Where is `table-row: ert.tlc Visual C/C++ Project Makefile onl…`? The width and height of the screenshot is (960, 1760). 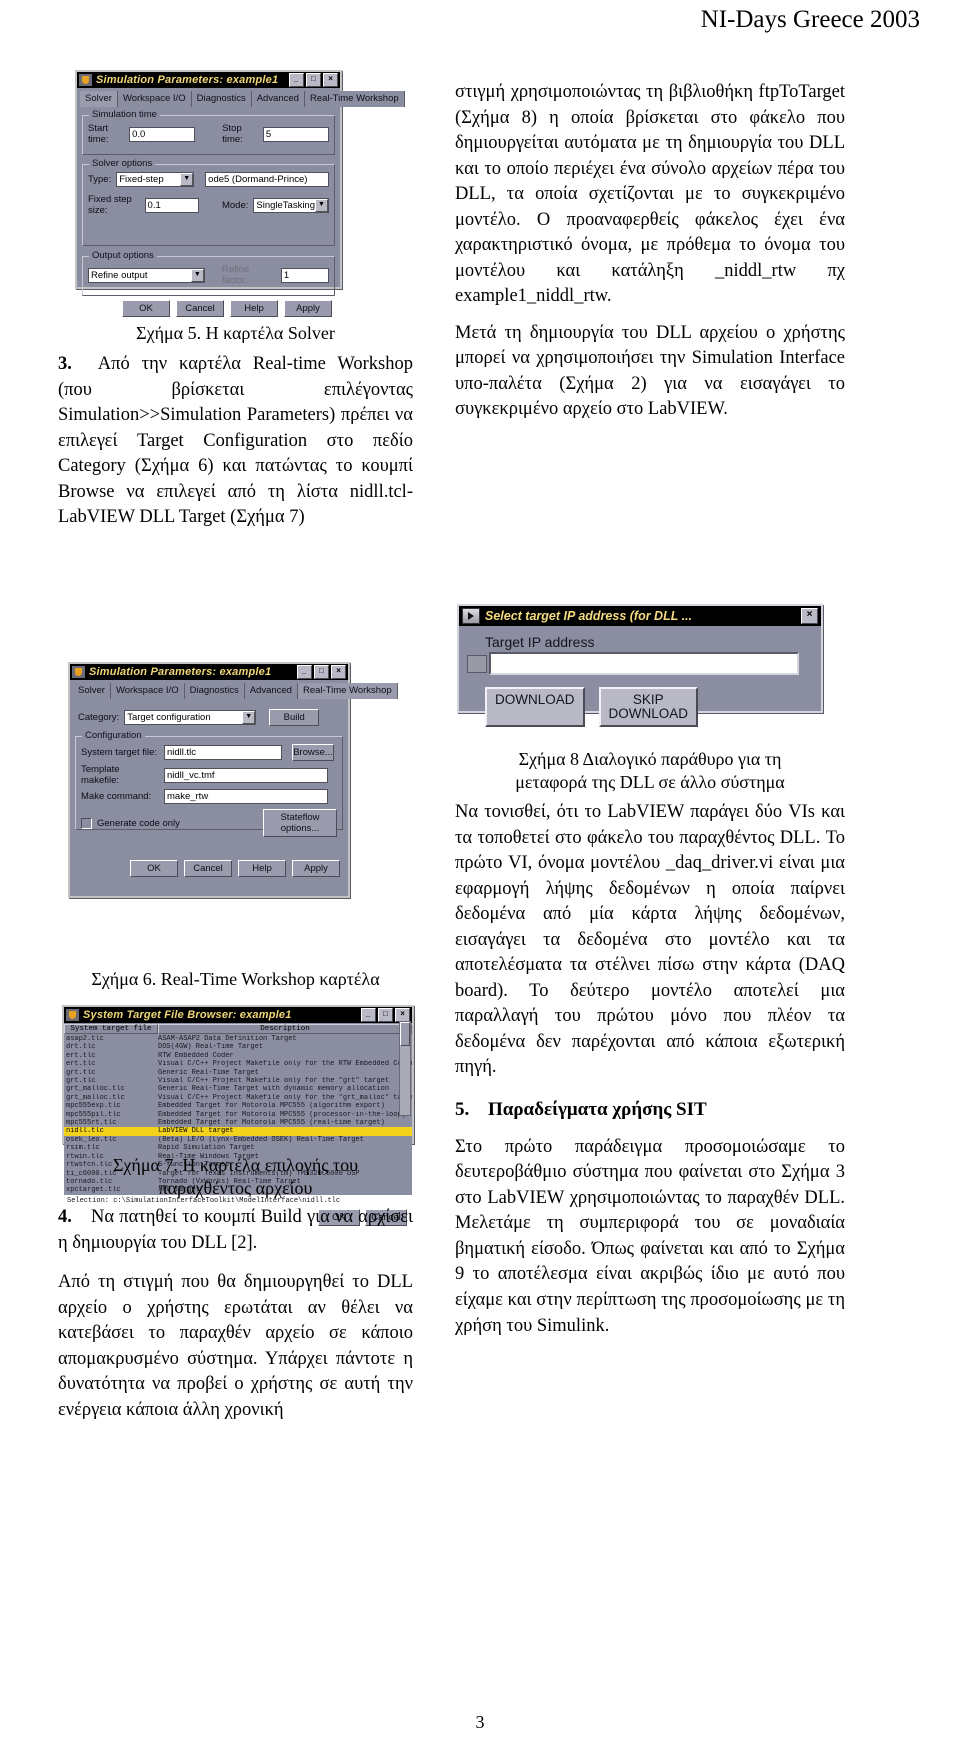 table-row: ert.tlc Visual C/C++ Project Makefile onl… is located at coordinates (238, 1064).